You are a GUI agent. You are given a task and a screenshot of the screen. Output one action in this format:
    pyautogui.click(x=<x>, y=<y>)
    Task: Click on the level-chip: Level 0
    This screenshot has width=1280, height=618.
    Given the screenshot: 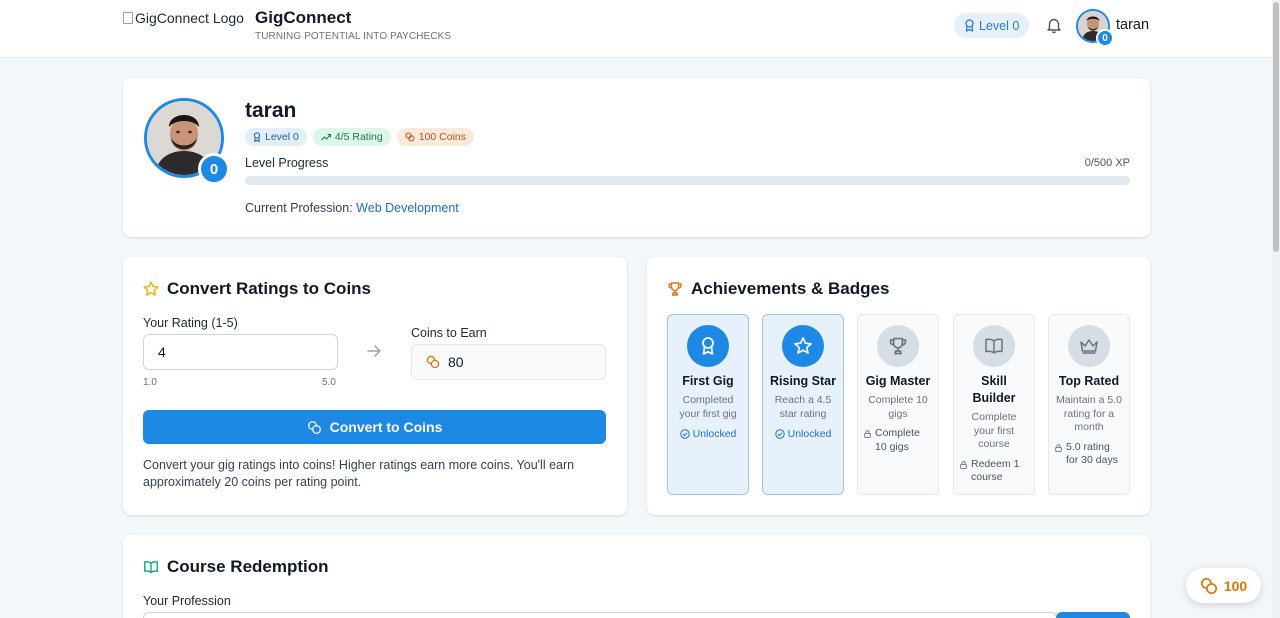 What is the action you would take?
    pyautogui.click(x=276, y=137)
    